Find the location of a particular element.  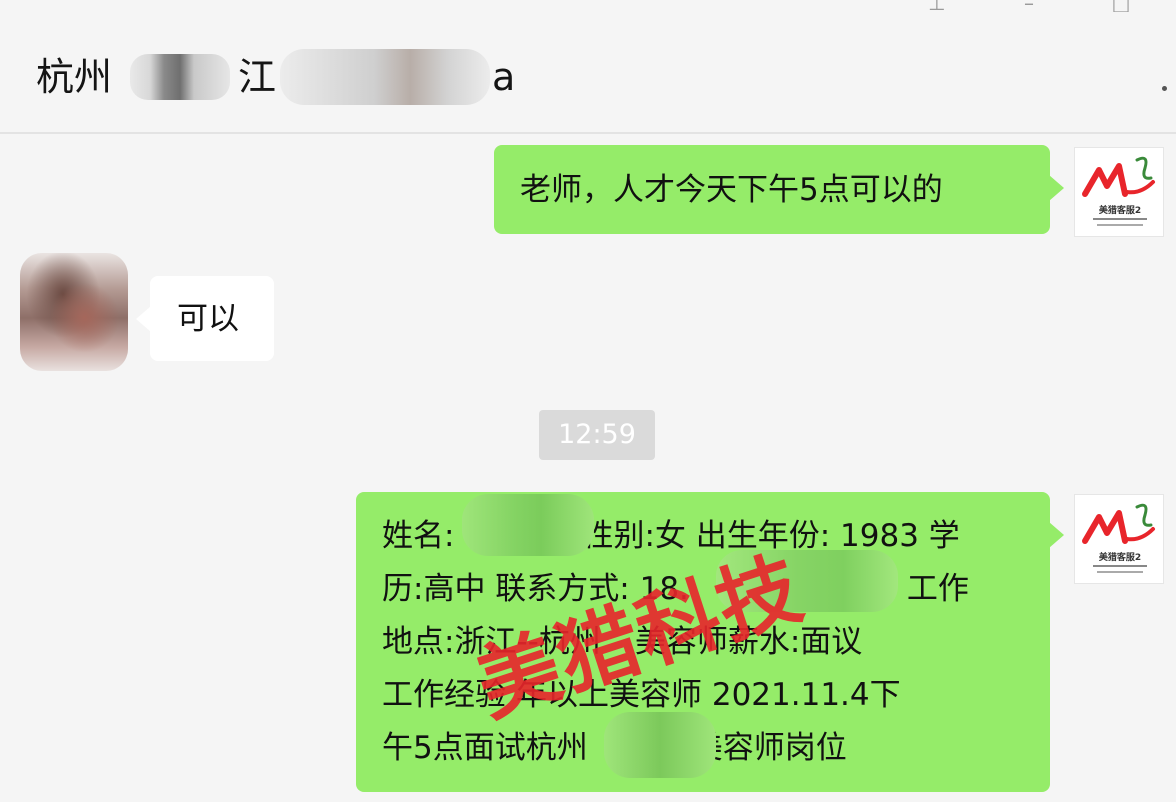

chat-title-suffix: a is located at coordinates (504, 77).